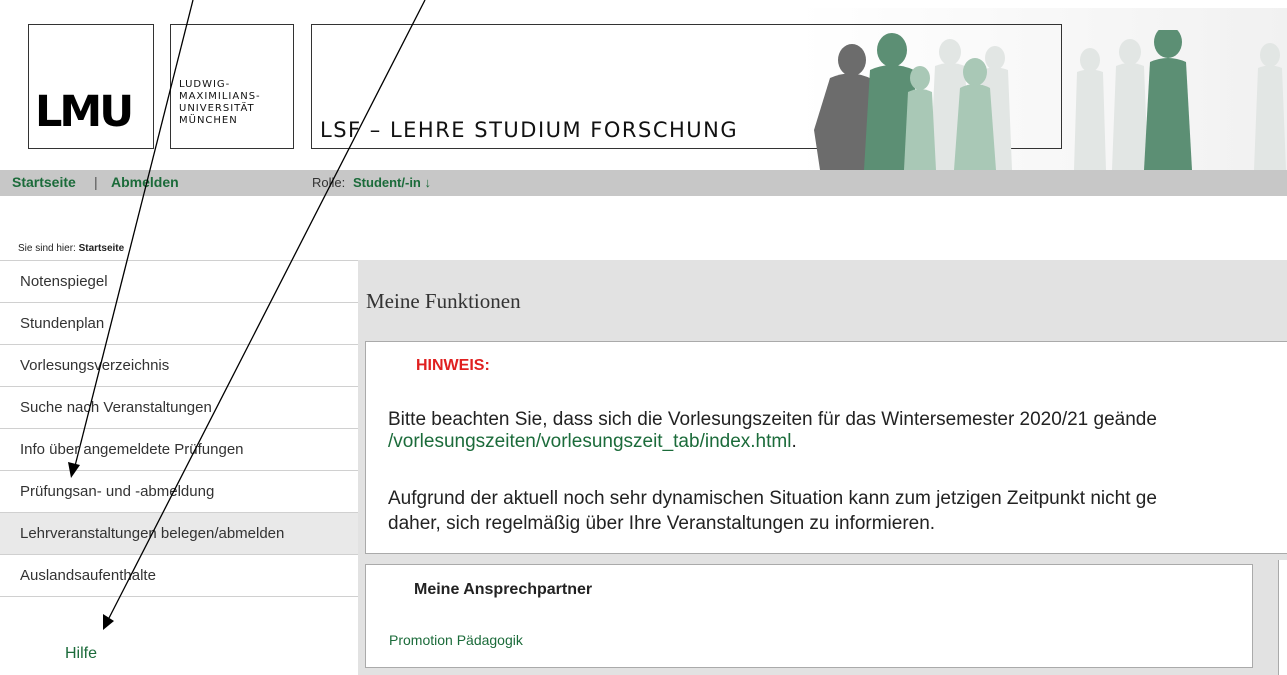 Image resolution: width=1287 pixels, height=675 pixels. I want to click on help-link: Hilfe, so click(81, 654).